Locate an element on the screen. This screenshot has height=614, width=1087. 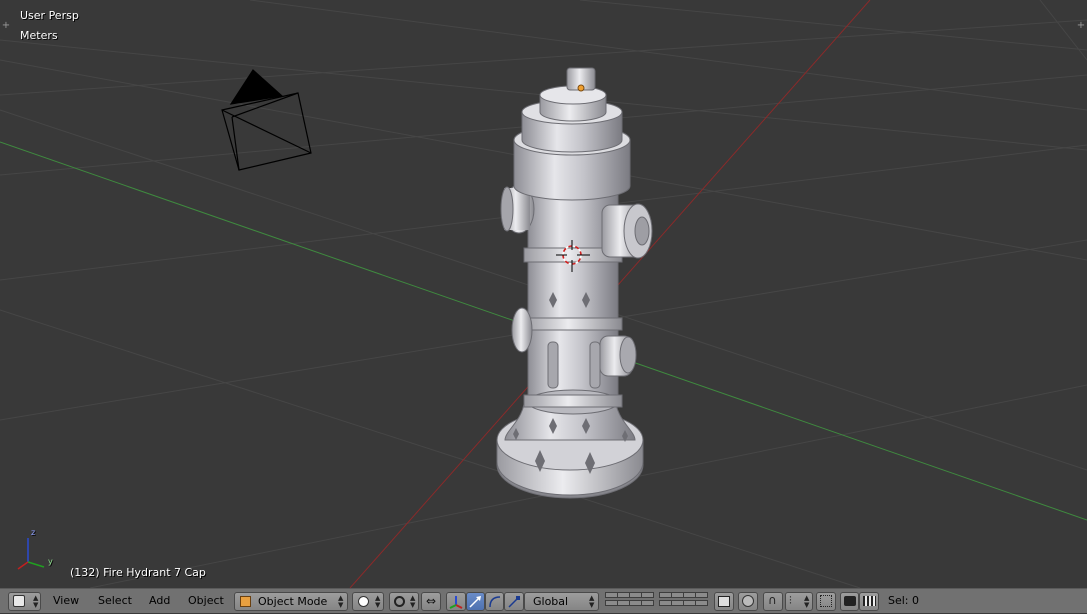
clapperboard-icon is located at coordinates (869, 601).